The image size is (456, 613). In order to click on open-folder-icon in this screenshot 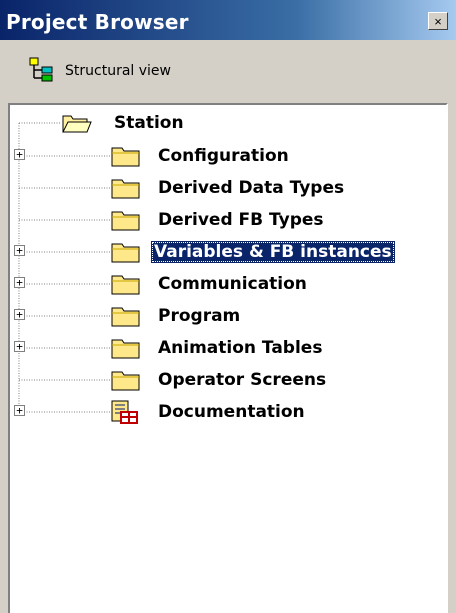, I will do `click(77, 124)`.